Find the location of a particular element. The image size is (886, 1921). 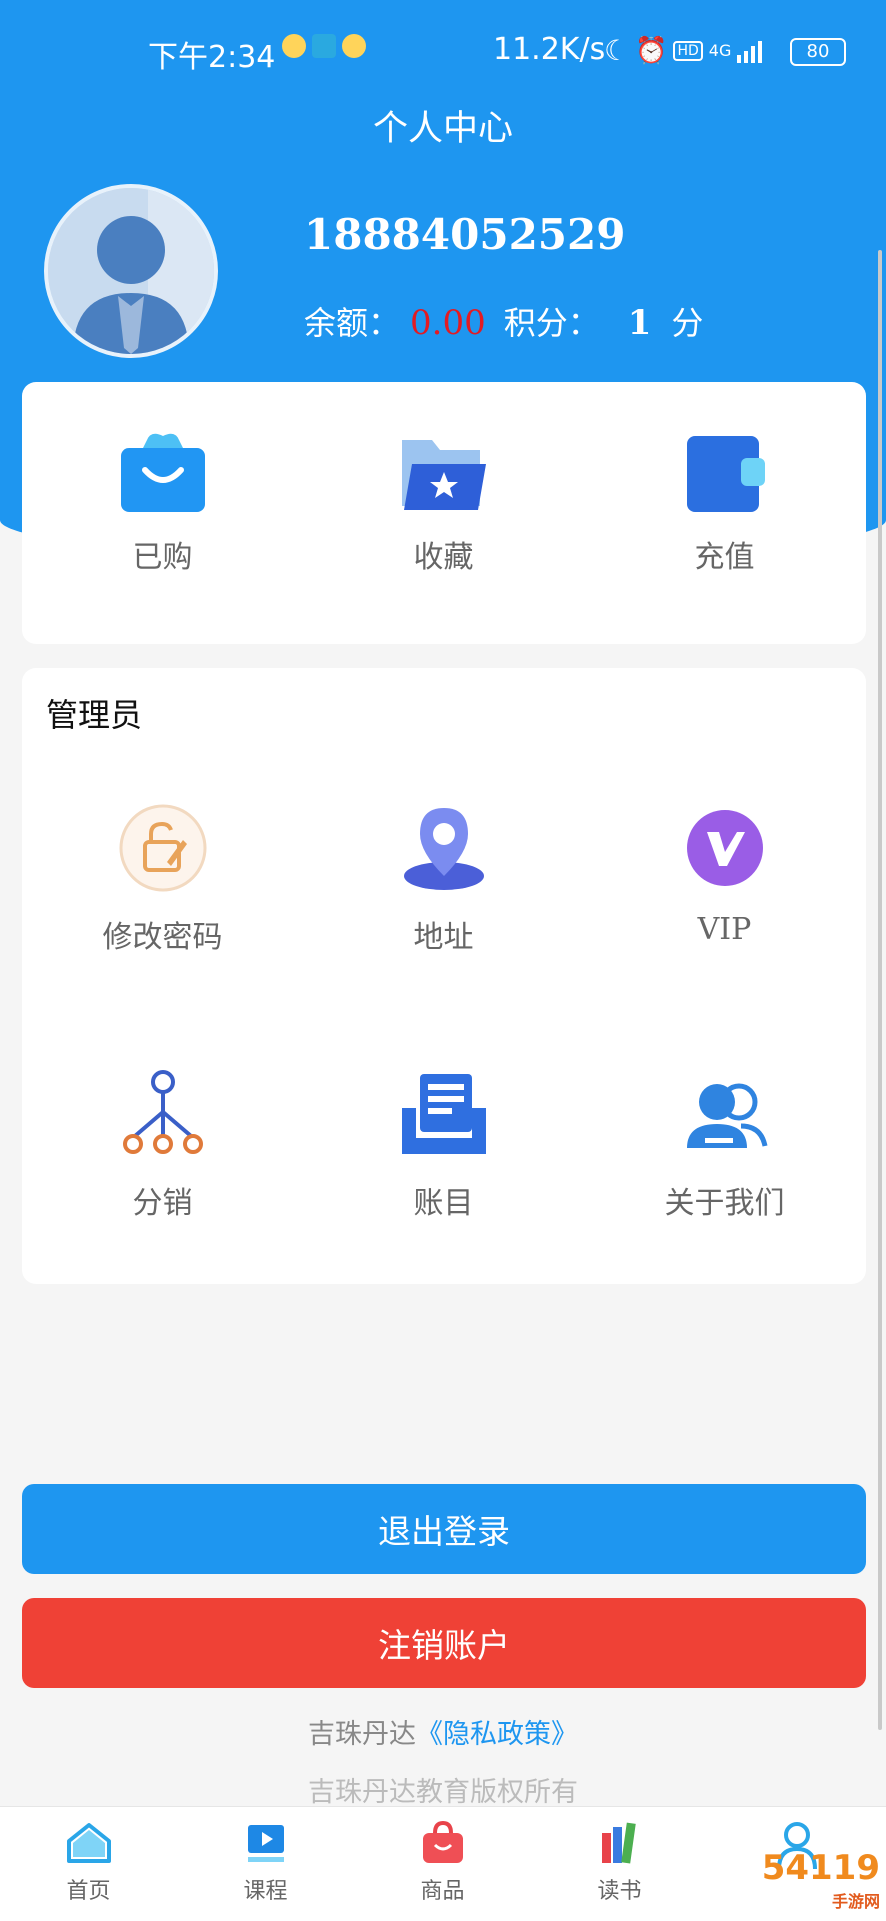

vip-button: VIP is located at coordinates (724, 874).